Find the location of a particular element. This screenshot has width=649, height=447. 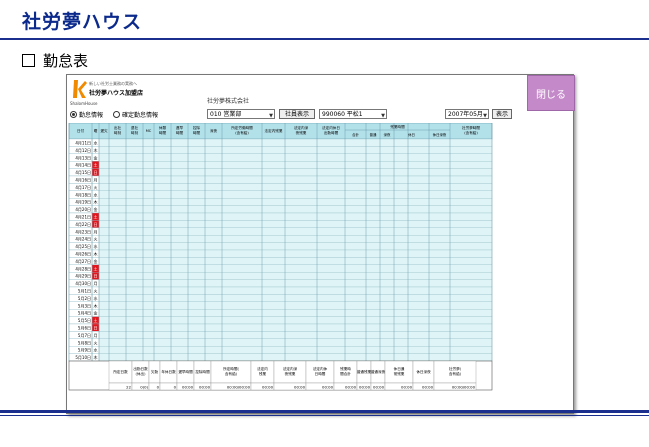

summary-label: 所定時間( is located at coordinates (231, 368).